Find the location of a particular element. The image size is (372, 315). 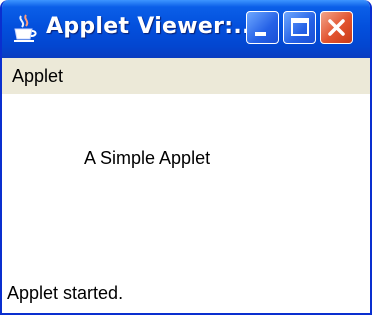

maximize-button is located at coordinates (299, 27).